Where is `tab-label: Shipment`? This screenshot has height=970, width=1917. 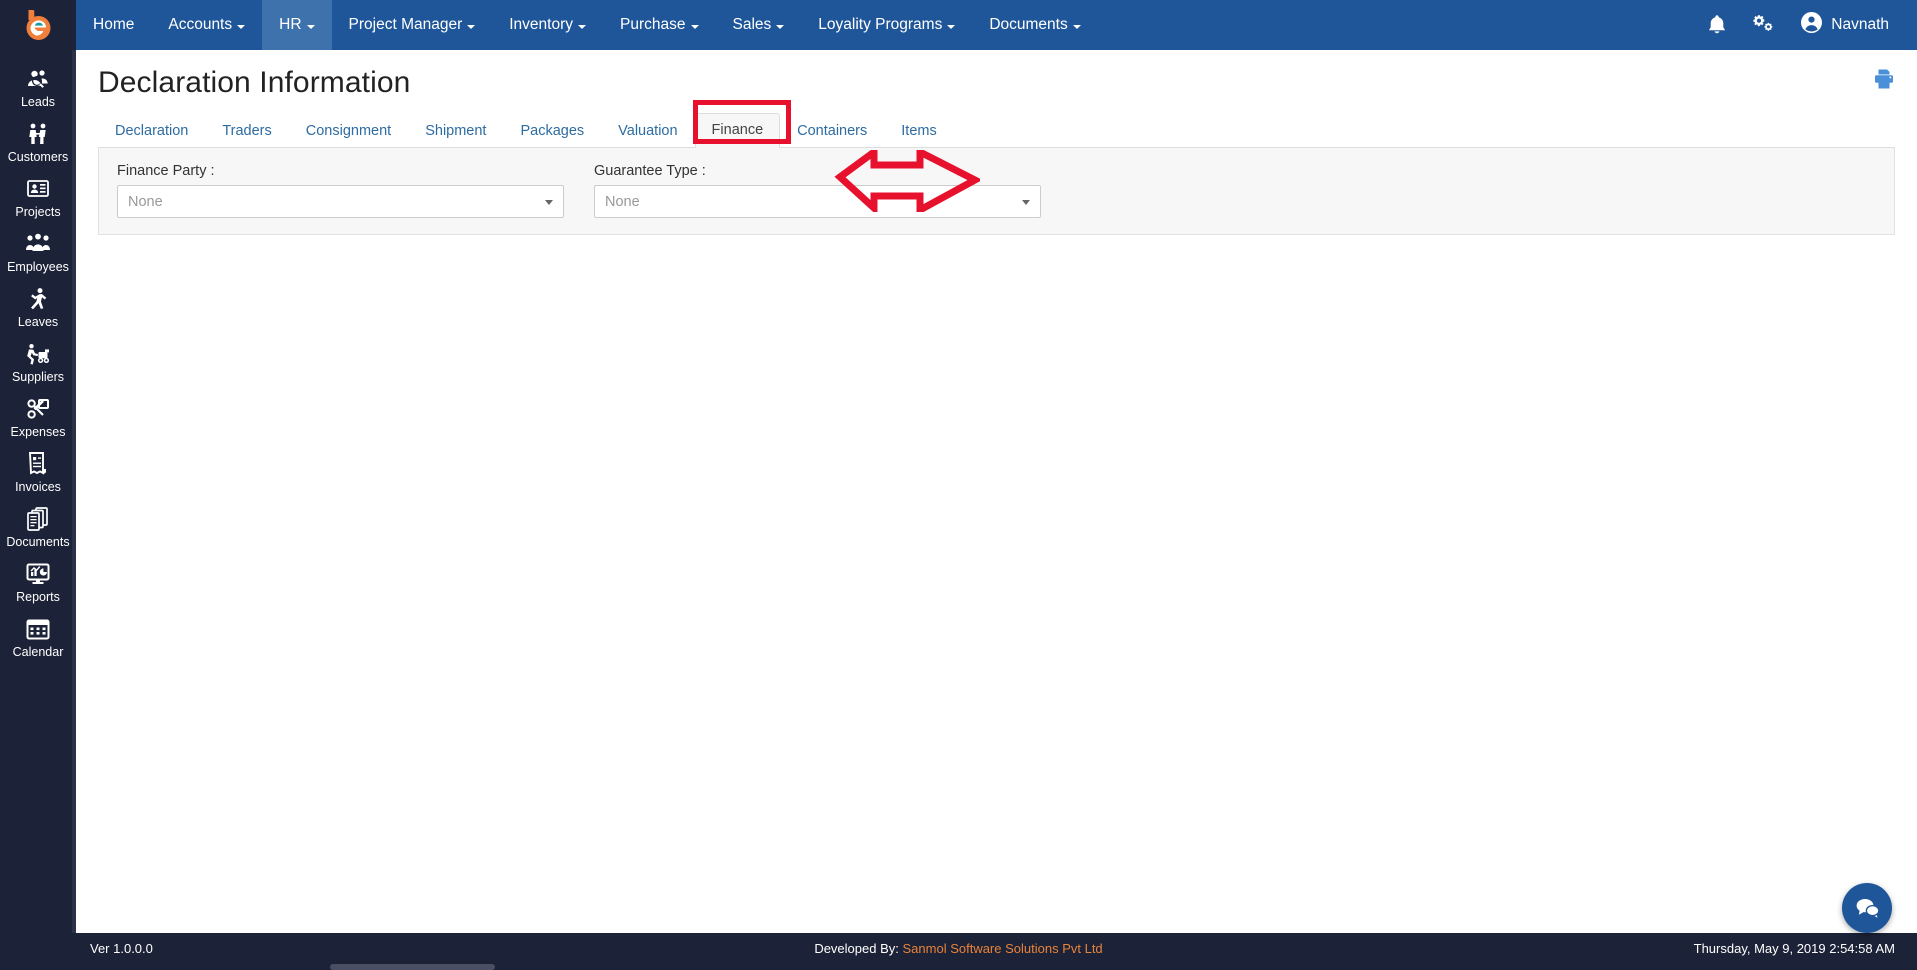 tab-label: Shipment is located at coordinates (456, 131).